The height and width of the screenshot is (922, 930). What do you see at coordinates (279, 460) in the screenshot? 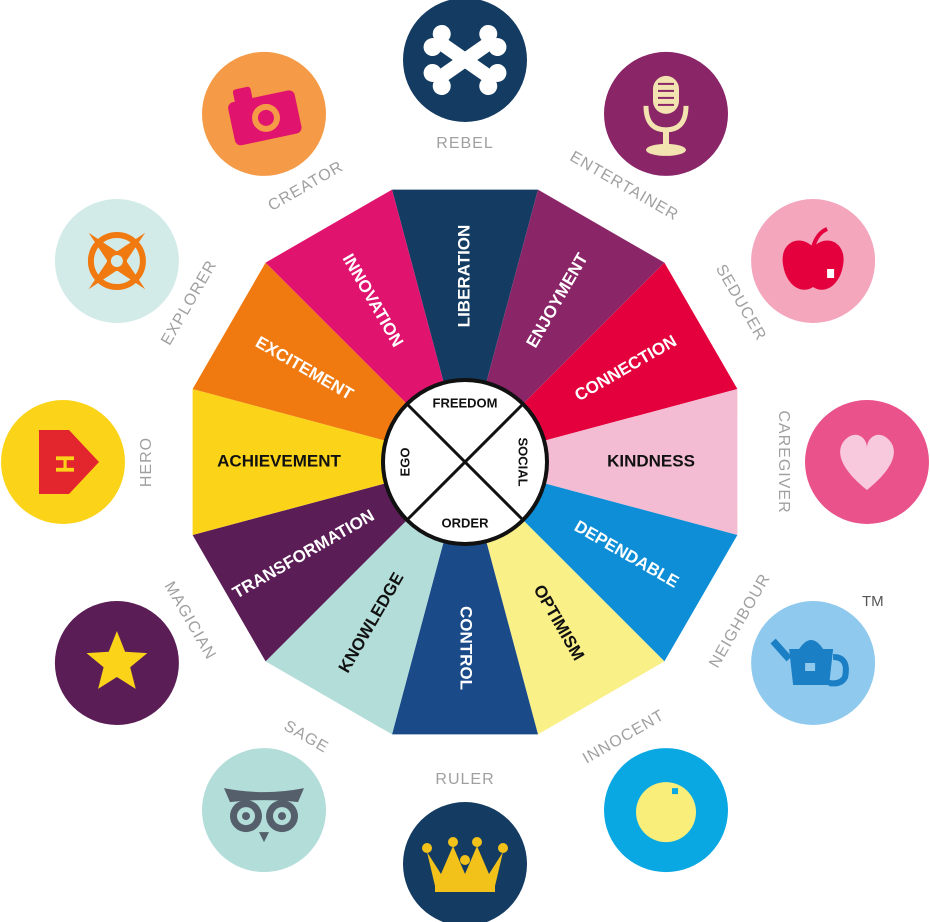
I see `segment-label-achievement: ACHIEVEMENT` at bounding box center [279, 460].